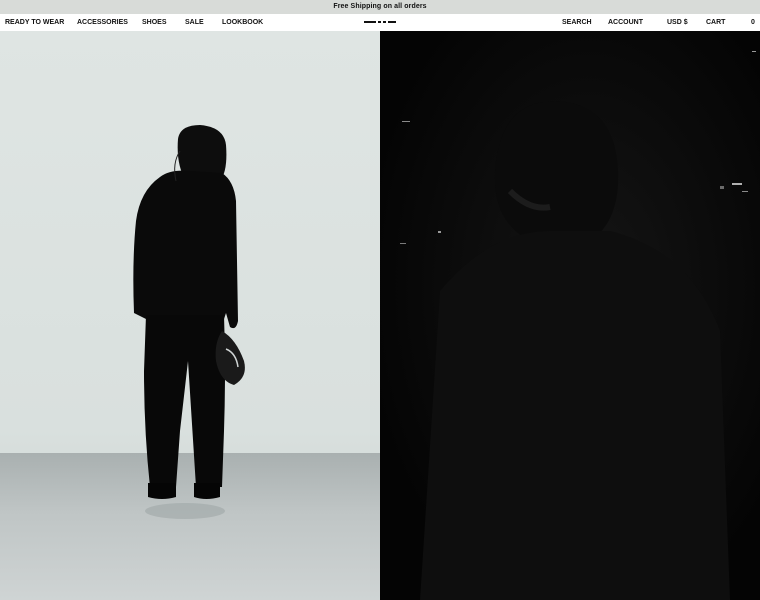  What do you see at coordinates (677, 22) in the screenshot?
I see `currency-selector: USD $` at bounding box center [677, 22].